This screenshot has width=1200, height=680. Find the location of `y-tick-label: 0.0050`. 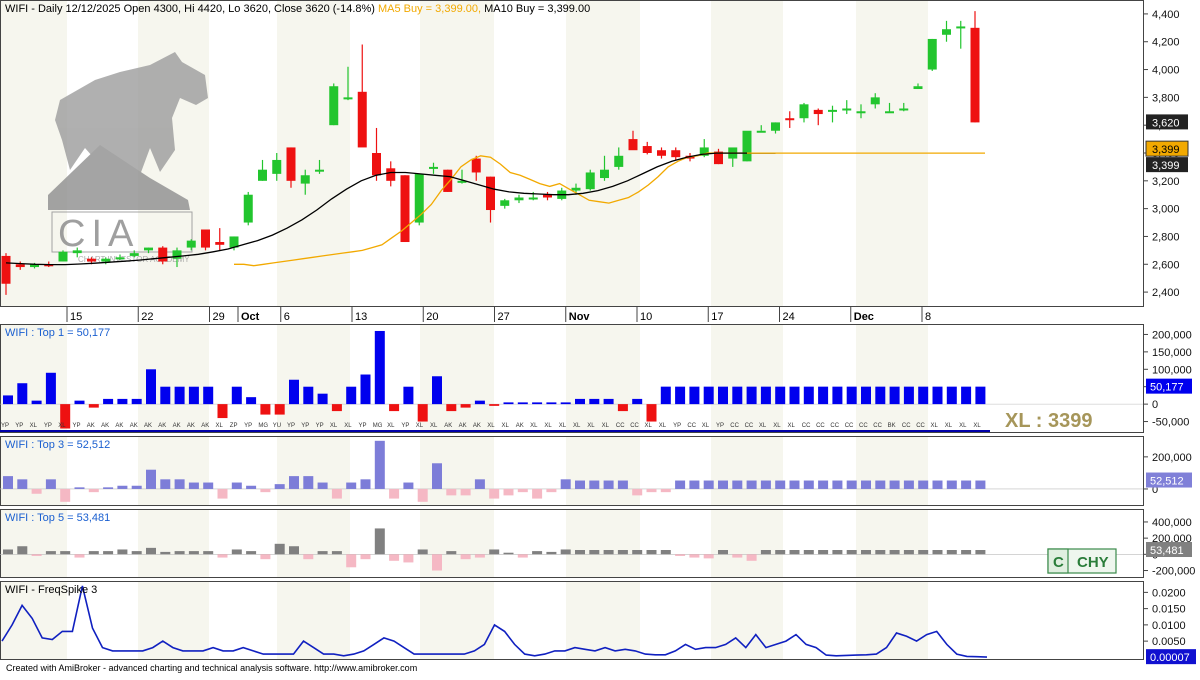

y-tick-label: 0.0050 is located at coordinates (1169, 642).